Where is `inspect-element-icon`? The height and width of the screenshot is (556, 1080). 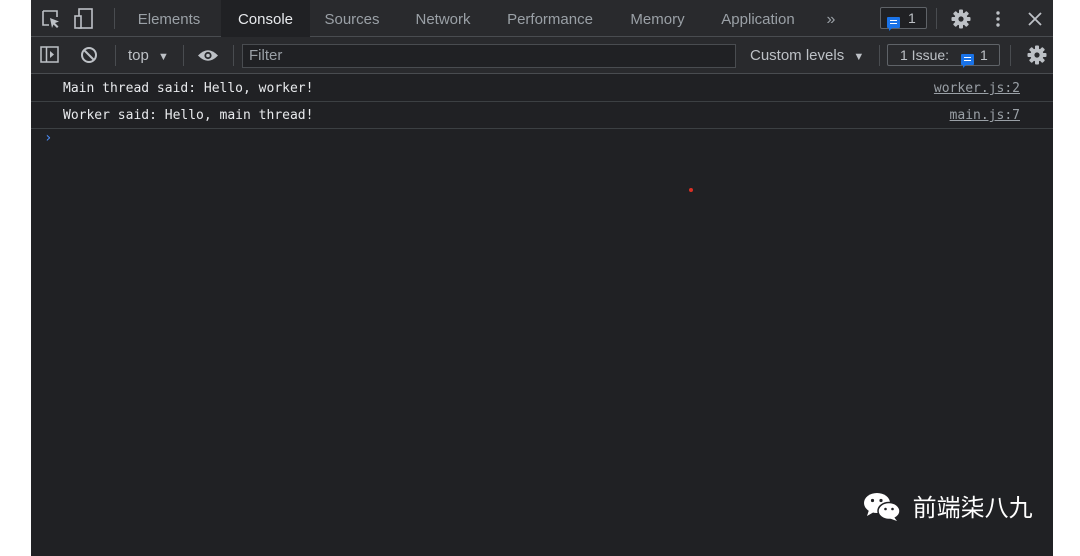
inspect-element-icon is located at coordinates (51, 19).